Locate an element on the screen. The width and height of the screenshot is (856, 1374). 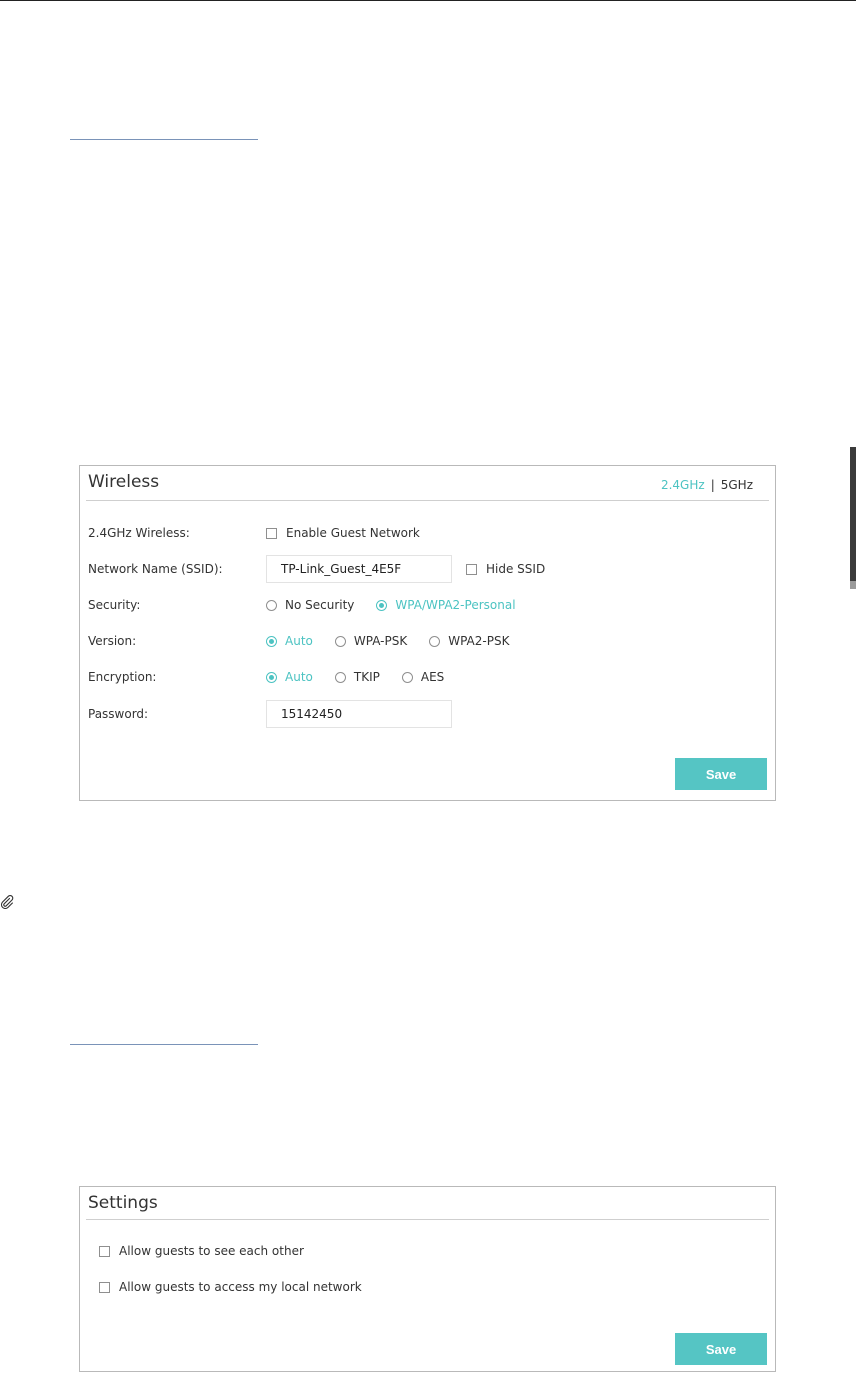
enable-guest-network-label: Enable Guest Network is located at coordinates (353, 533).